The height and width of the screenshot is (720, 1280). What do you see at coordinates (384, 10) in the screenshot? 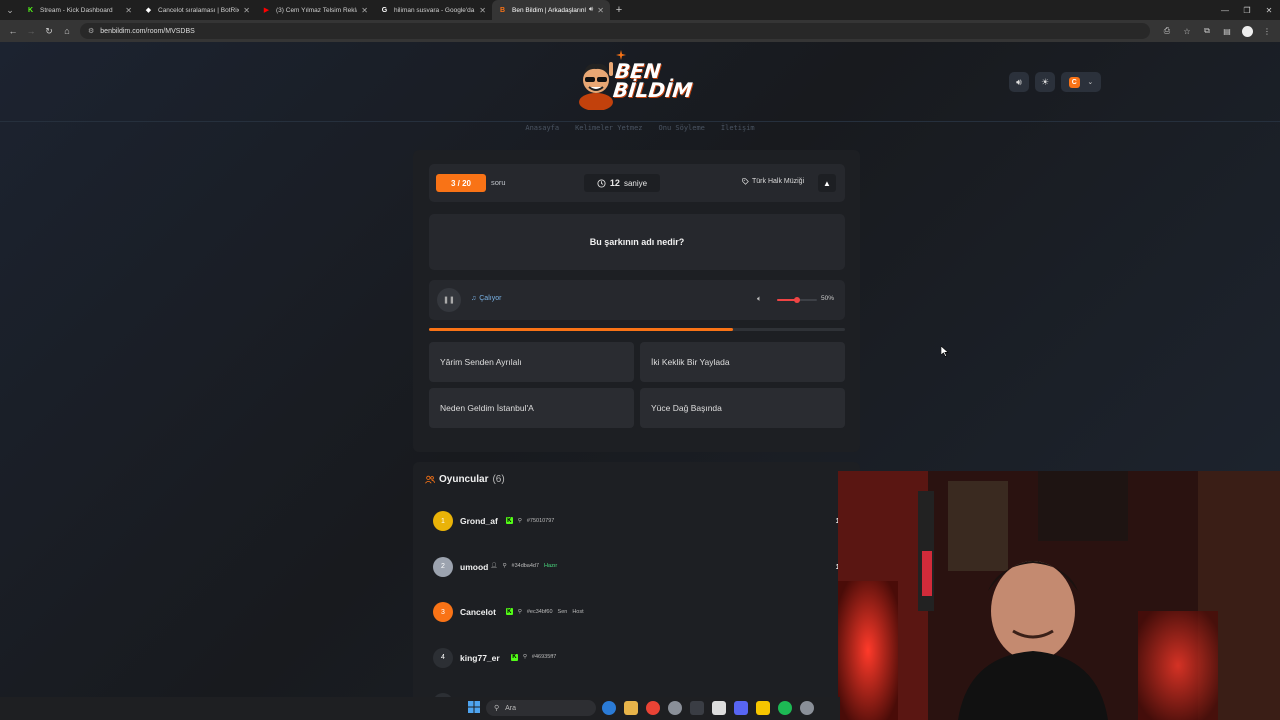
I see `google-icon: G` at bounding box center [384, 10].